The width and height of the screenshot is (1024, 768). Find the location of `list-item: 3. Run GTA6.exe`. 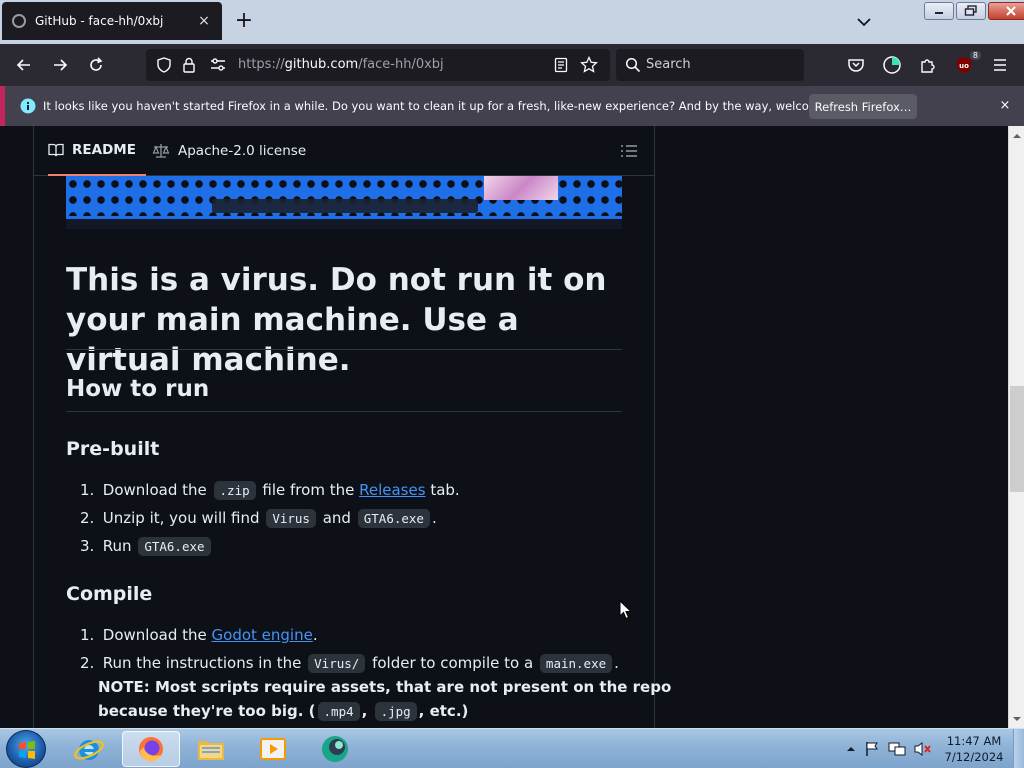

list-item: 3. Run GTA6.exe is located at coordinates (146, 546).